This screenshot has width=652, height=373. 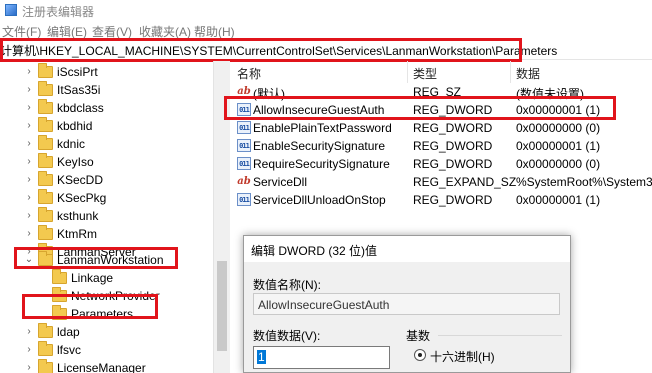 I want to click on tree-item-ksecpkg: › KSecPkg, so click(x=106, y=198).